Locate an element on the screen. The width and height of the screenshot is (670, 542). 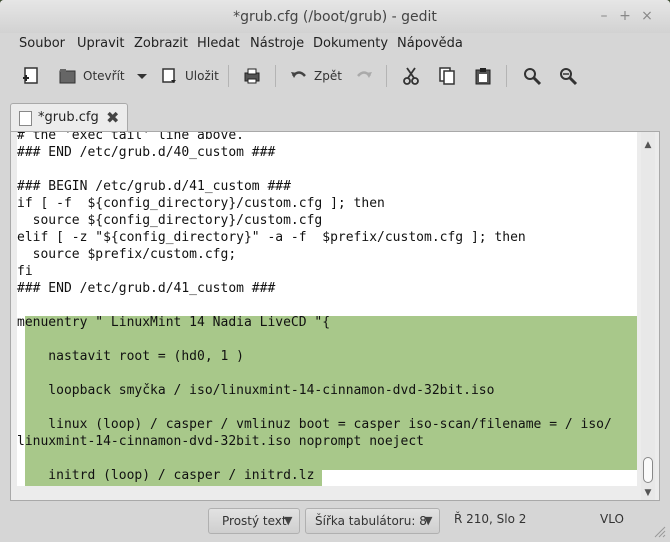
code-line: ### BEGIN /etc/grub.d/41_custom ### is located at coordinates (154, 186).